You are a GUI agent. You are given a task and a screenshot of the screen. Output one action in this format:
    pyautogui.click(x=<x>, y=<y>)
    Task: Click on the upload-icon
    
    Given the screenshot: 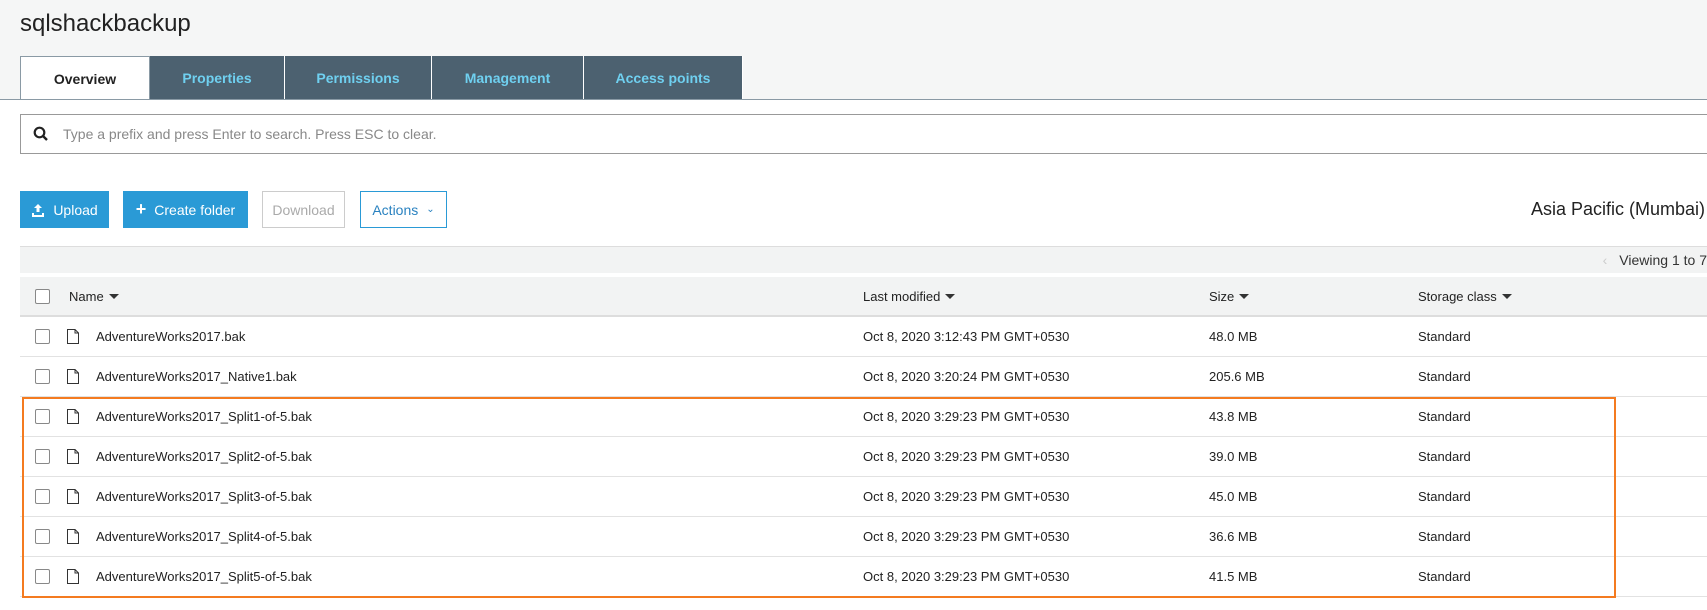 What is the action you would take?
    pyautogui.click(x=38, y=210)
    